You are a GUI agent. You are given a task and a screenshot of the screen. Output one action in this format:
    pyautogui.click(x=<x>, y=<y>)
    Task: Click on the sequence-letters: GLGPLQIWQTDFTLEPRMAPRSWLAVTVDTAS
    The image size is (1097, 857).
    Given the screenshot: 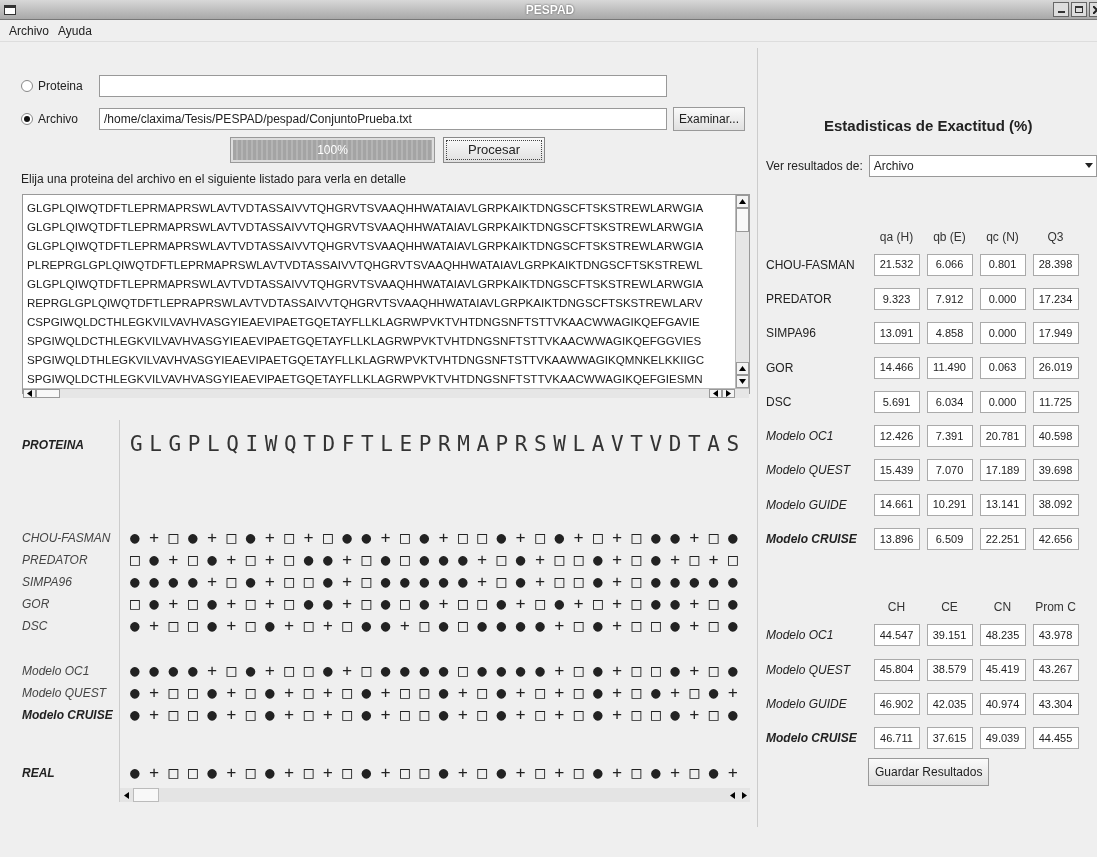 What is the action you would take?
    pyautogui.click(x=438, y=445)
    